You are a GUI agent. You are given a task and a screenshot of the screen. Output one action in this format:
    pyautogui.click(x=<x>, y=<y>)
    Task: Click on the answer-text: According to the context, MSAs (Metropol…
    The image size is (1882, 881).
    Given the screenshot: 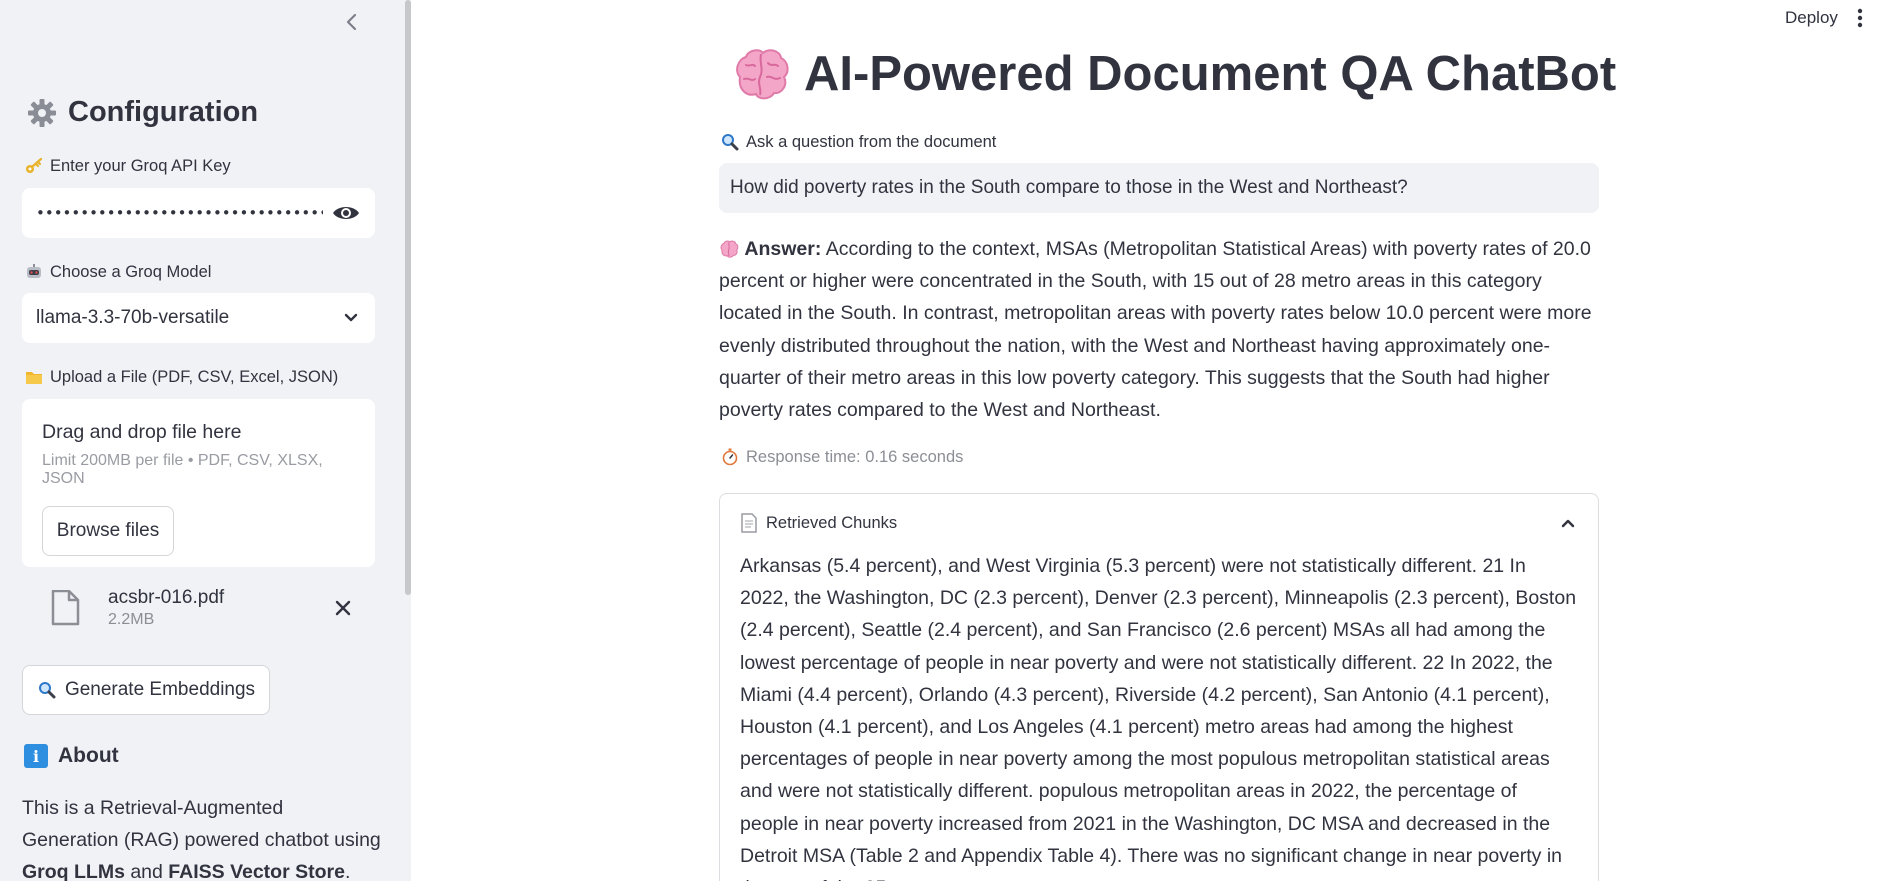 What is the action you would take?
    pyautogui.click(x=1155, y=330)
    